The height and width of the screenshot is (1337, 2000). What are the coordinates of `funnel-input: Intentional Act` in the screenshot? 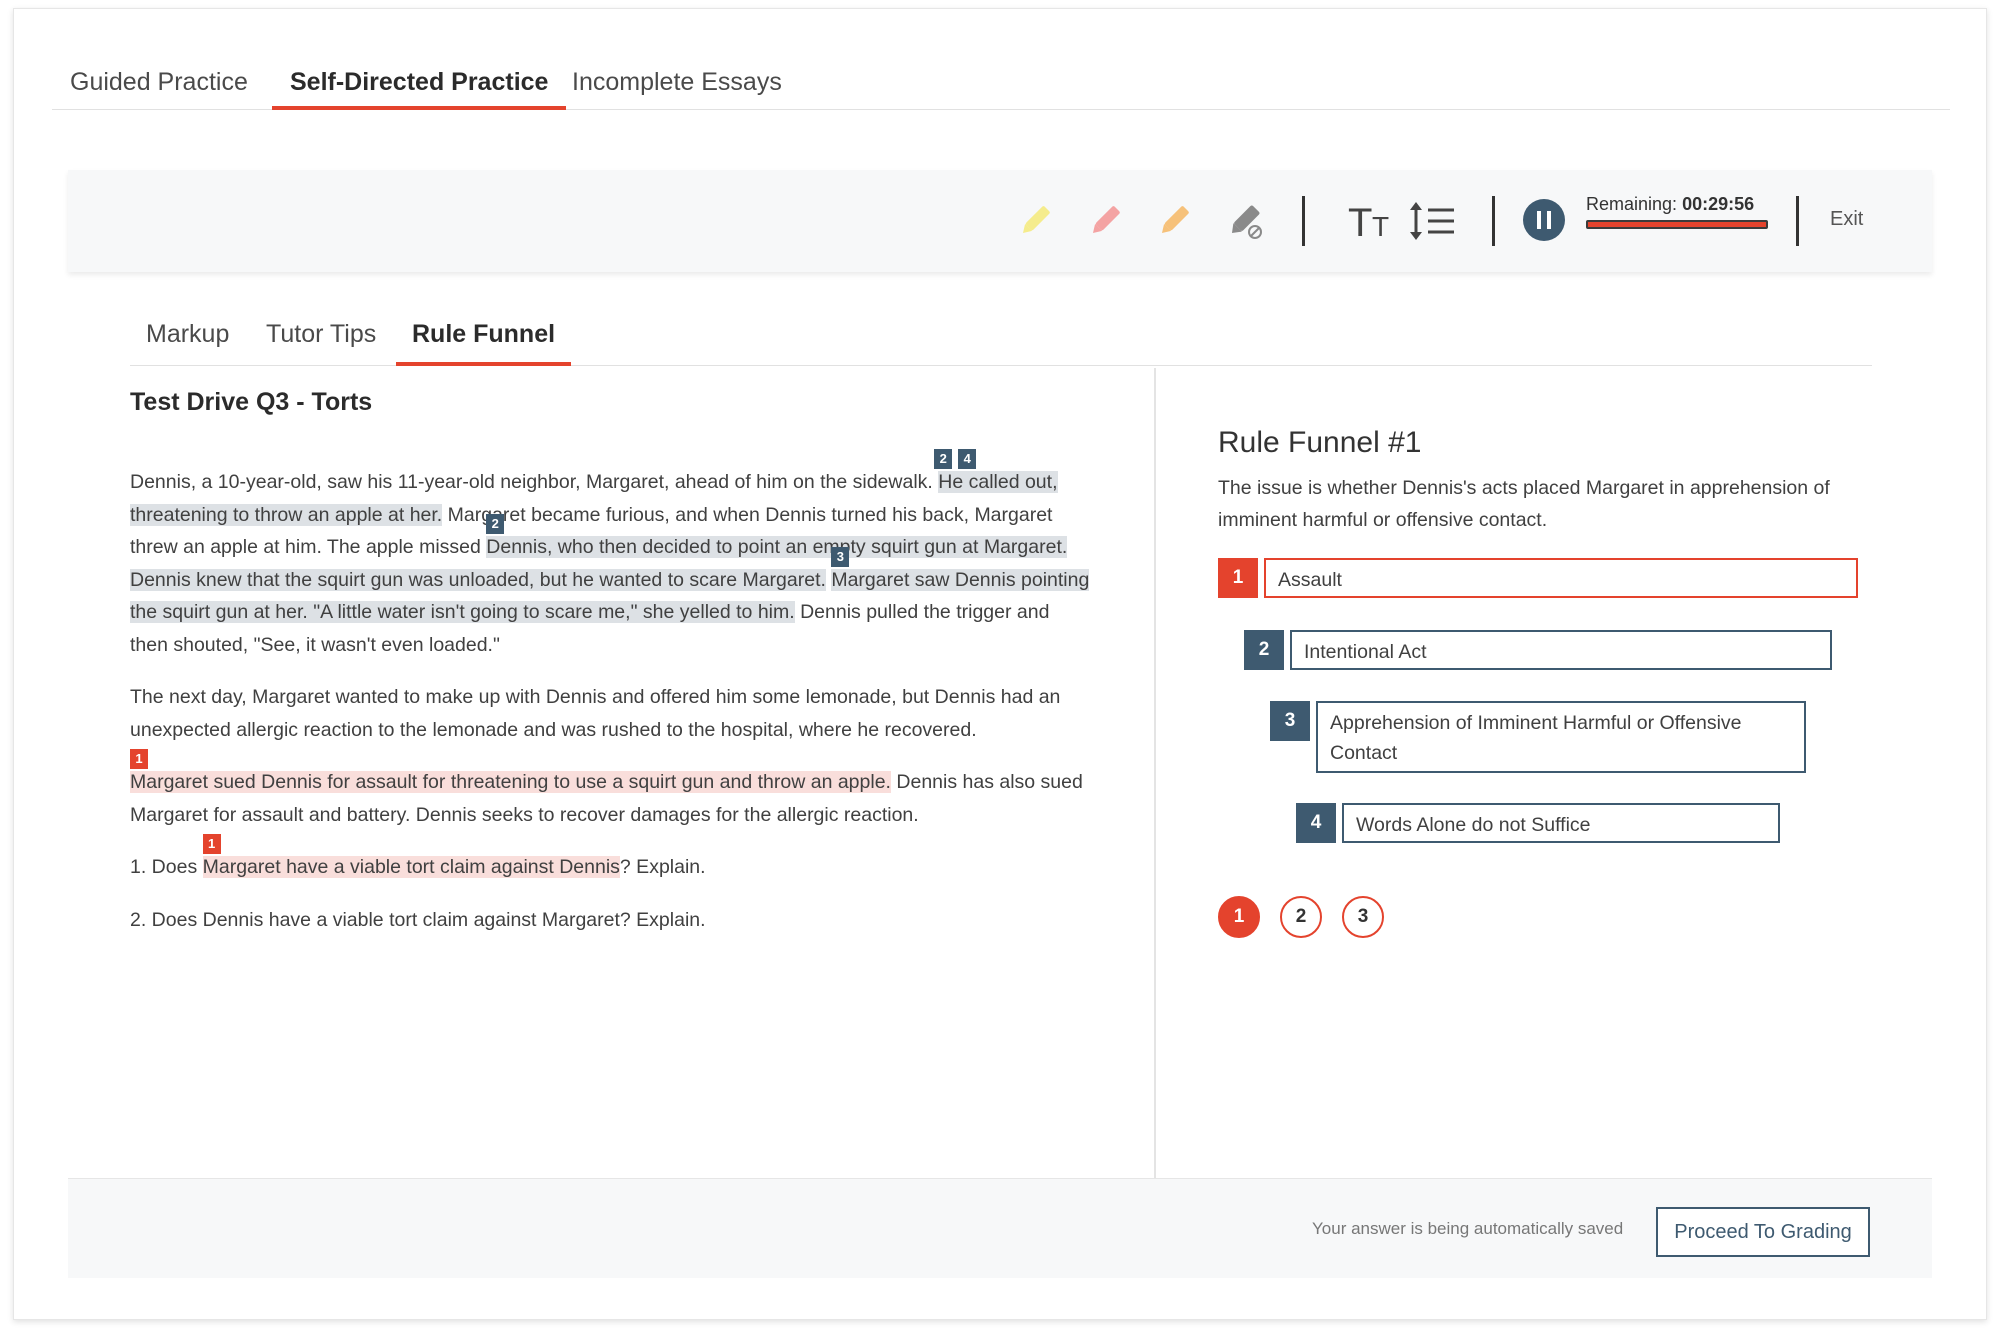 It's located at (1561, 650).